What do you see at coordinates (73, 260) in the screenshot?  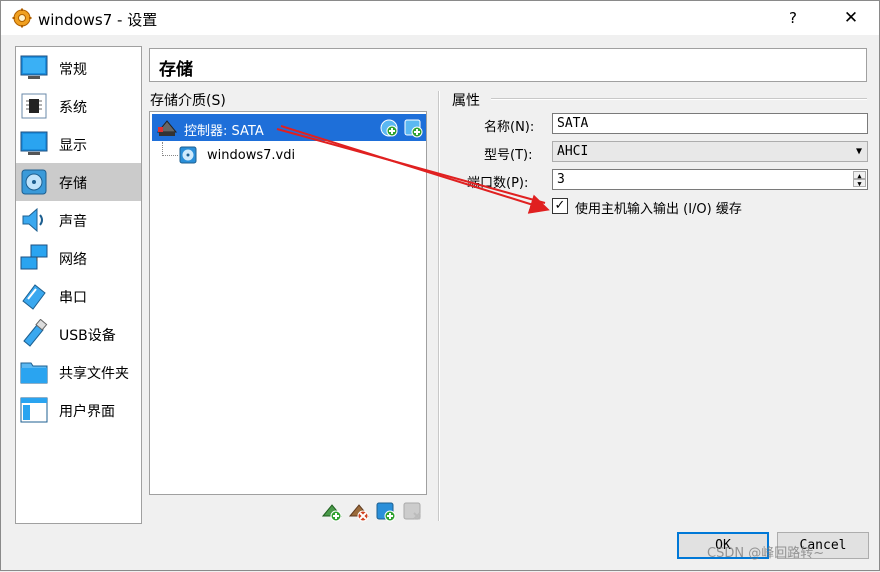 I see `sidebar-item-label: 网络` at bounding box center [73, 260].